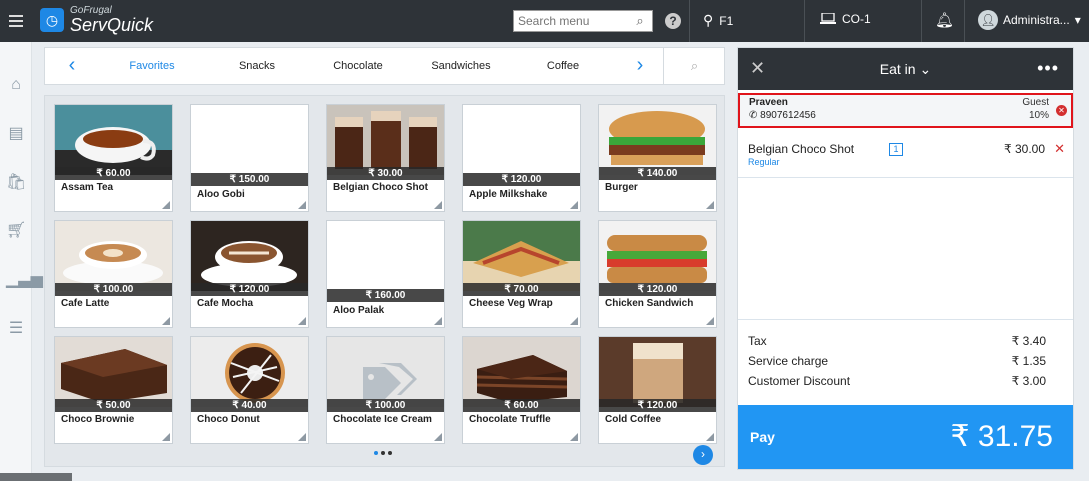  I want to click on product-tile: ₹ 30.00 Belgian Choco Shot, so click(385, 158).